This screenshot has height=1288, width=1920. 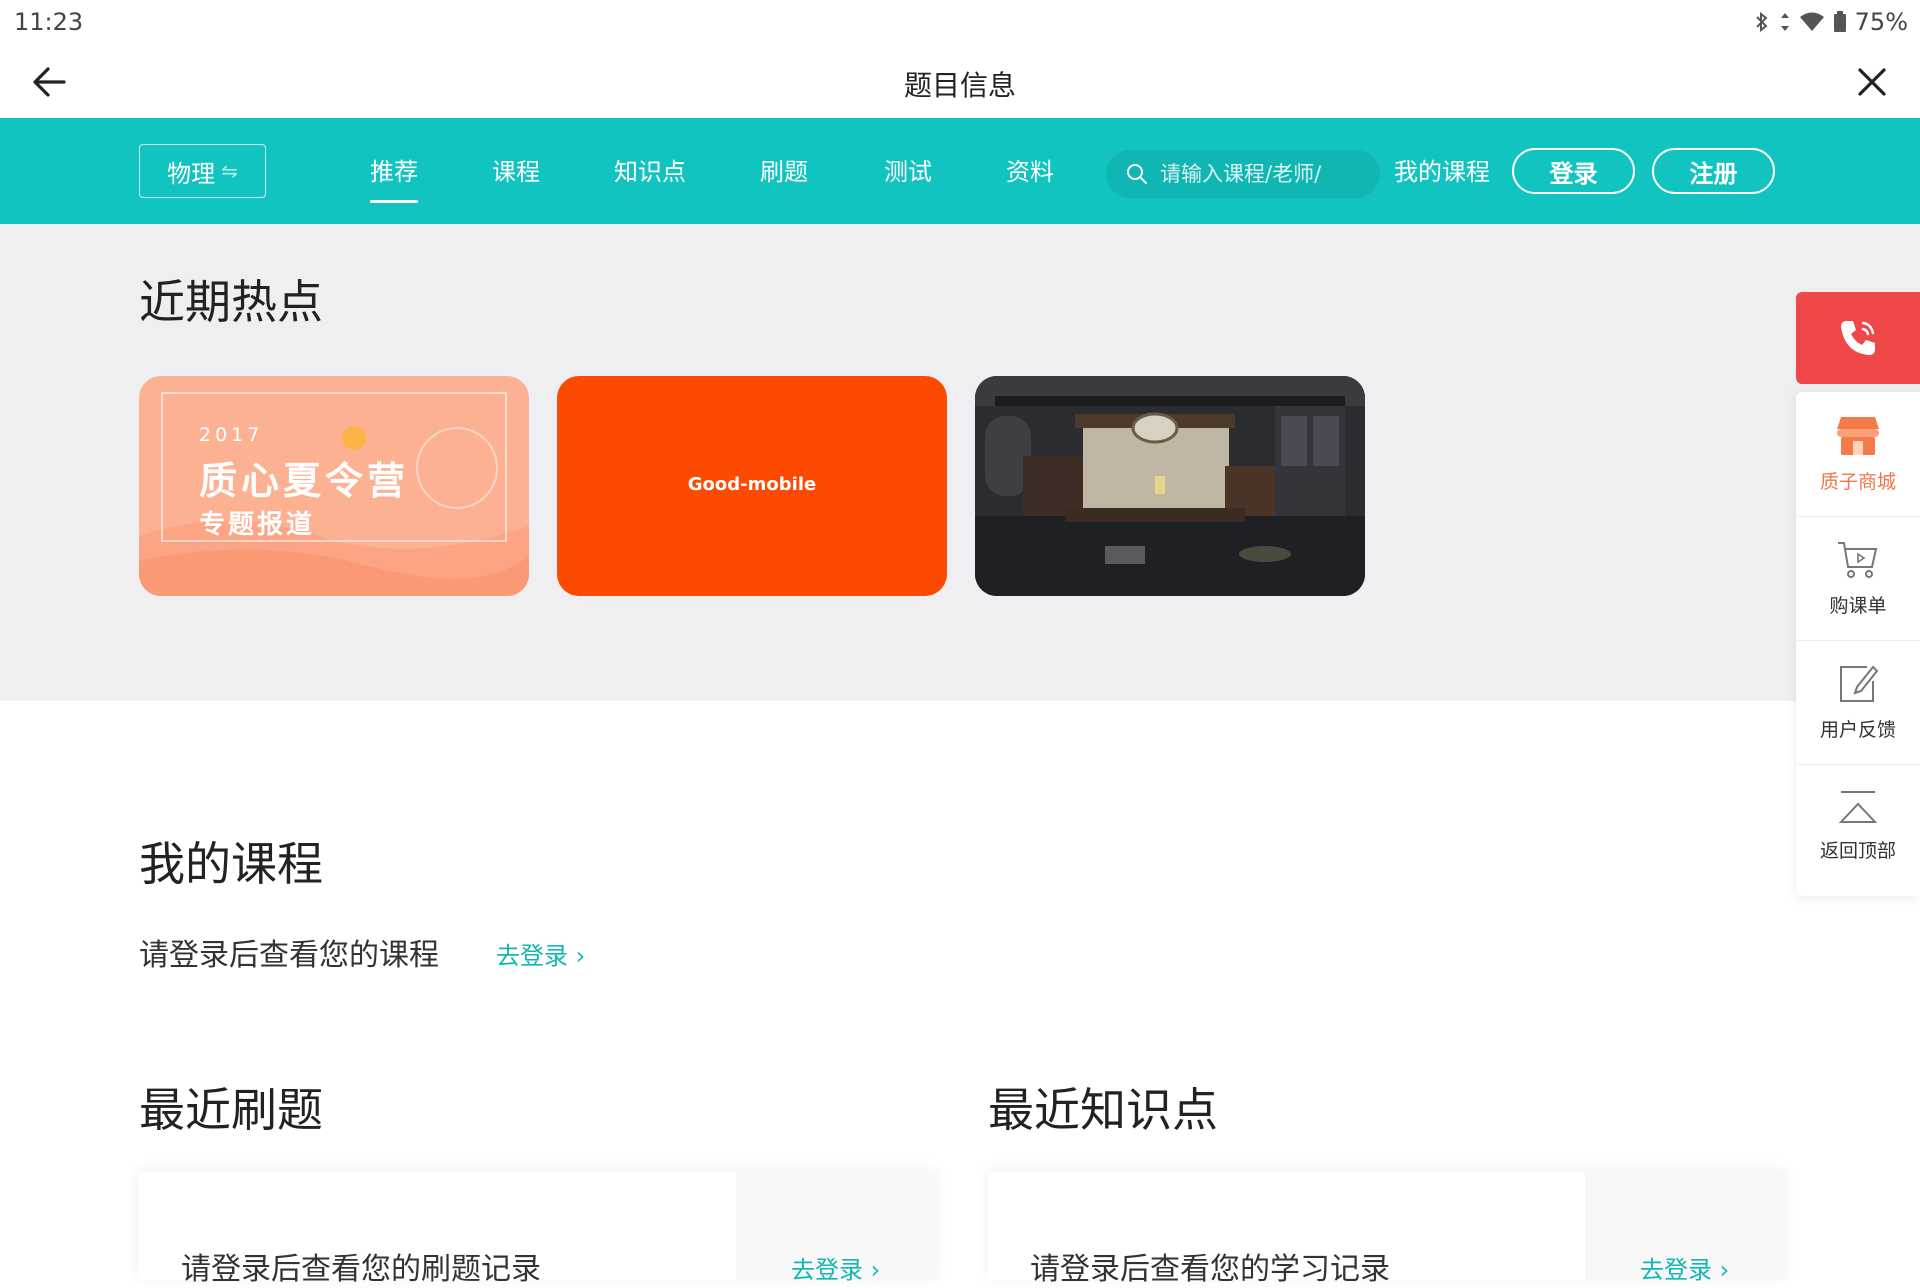 I want to click on banner-summer-camp: 2017 质心夏令营 专题报道, so click(x=334, y=486).